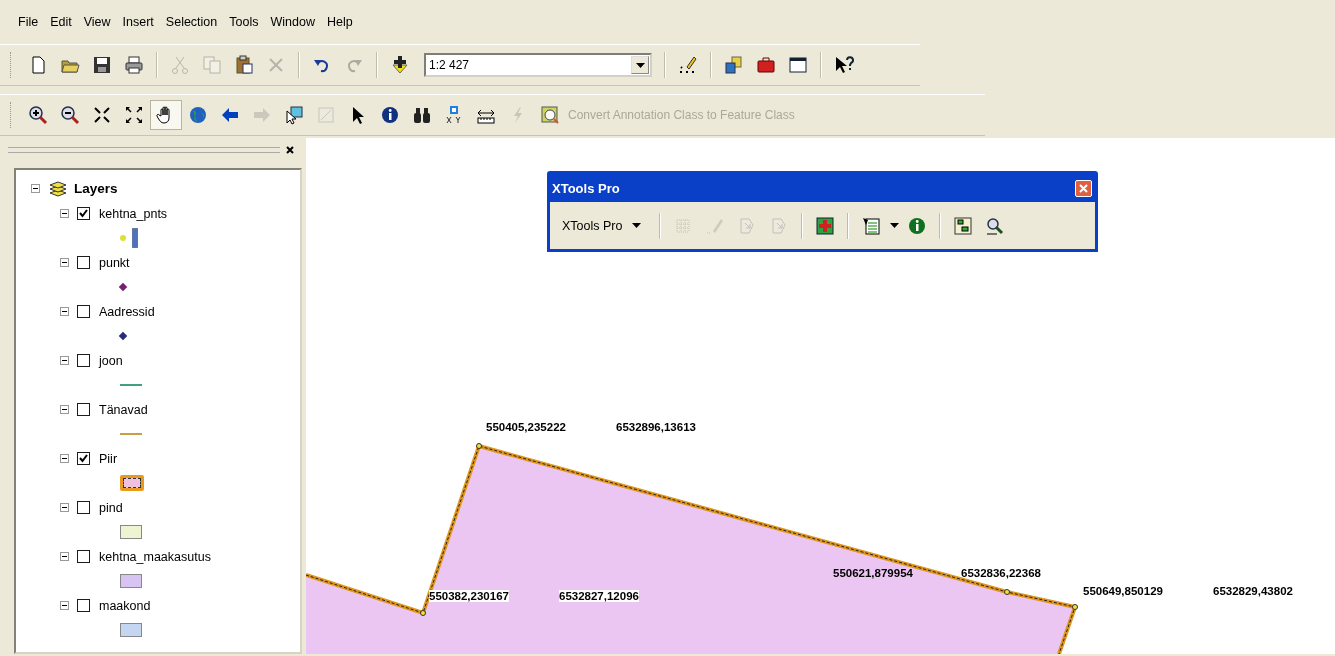  What do you see at coordinates (135, 238) in the screenshot?
I see `bar-symbol` at bounding box center [135, 238].